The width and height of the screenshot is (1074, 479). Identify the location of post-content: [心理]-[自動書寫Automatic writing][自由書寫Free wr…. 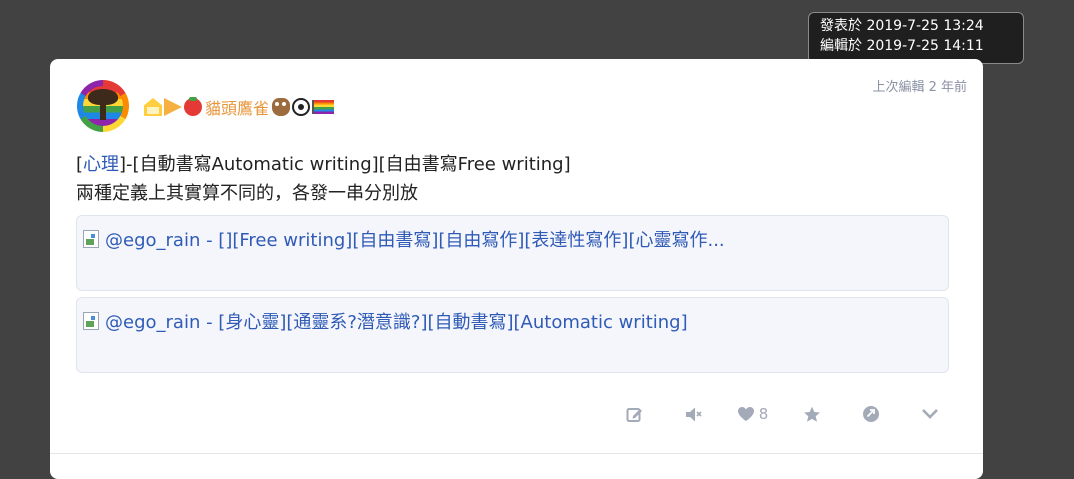
(323, 179).